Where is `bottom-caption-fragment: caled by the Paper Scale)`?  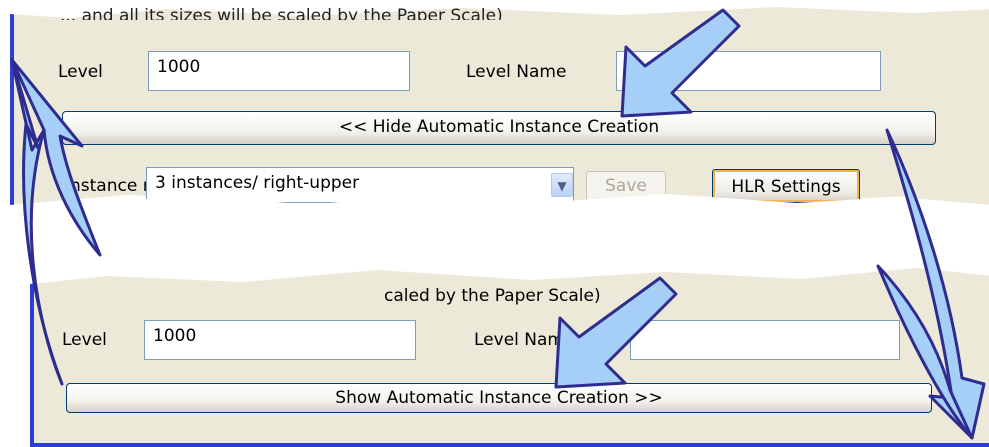 bottom-caption-fragment: caled by the Paper Scale) is located at coordinates (492, 296).